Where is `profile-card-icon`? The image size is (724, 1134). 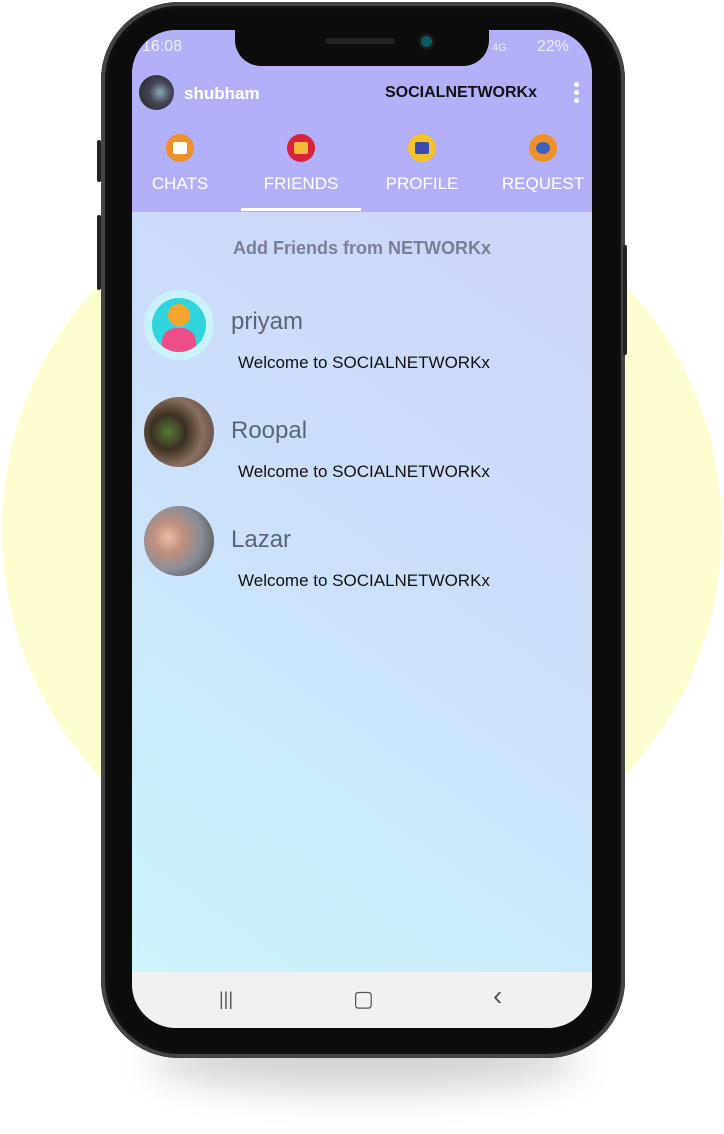
profile-card-icon is located at coordinates (422, 148).